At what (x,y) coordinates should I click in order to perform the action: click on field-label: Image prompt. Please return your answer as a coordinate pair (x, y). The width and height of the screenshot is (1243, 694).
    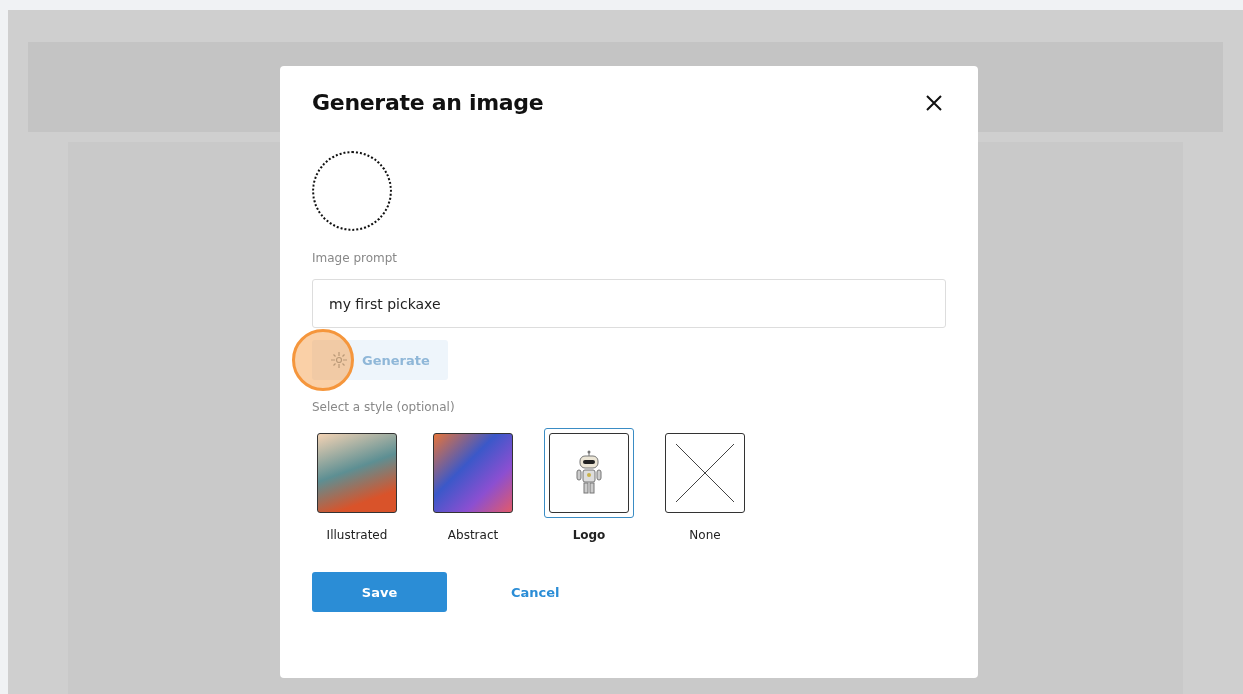
    Looking at the image, I should click on (355, 258).